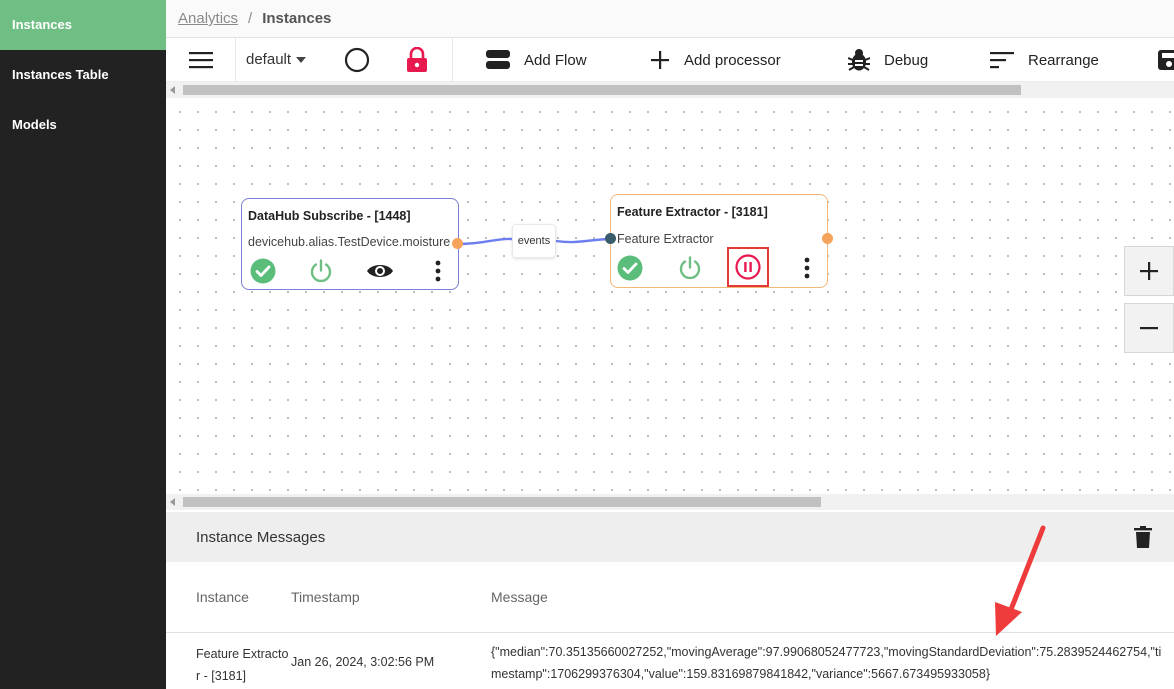  Describe the element at coordinates (83, 75) in the screenshot. I see `sidebar-item-instances-table: Instances Table` at that location.